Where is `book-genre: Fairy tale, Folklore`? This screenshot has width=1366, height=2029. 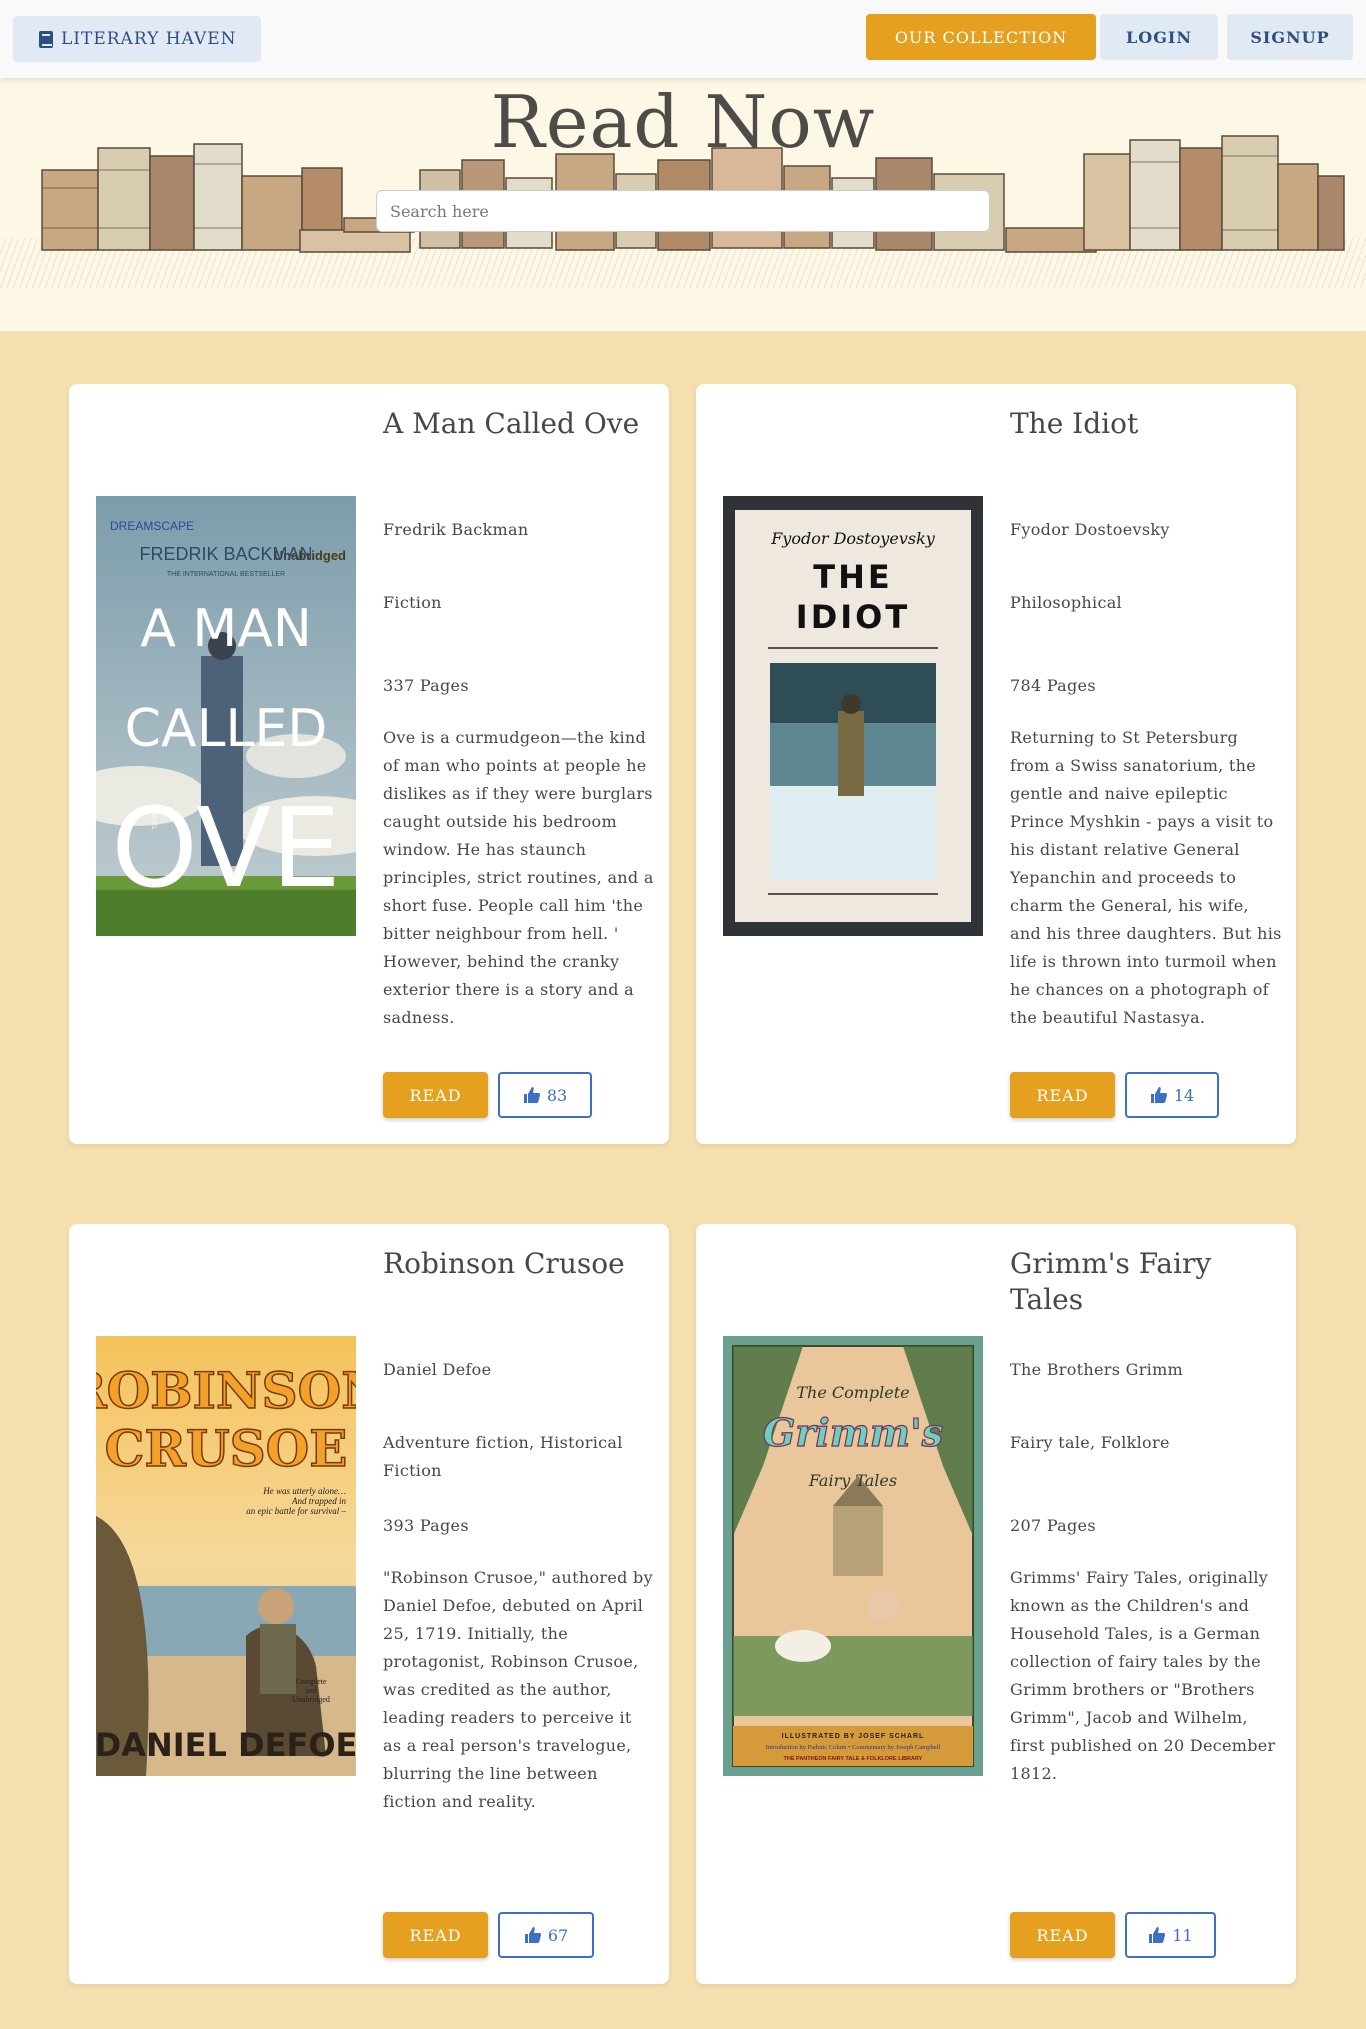 book-genre: Fairy tale, Folklore is located at coordinates (1090, 1442).